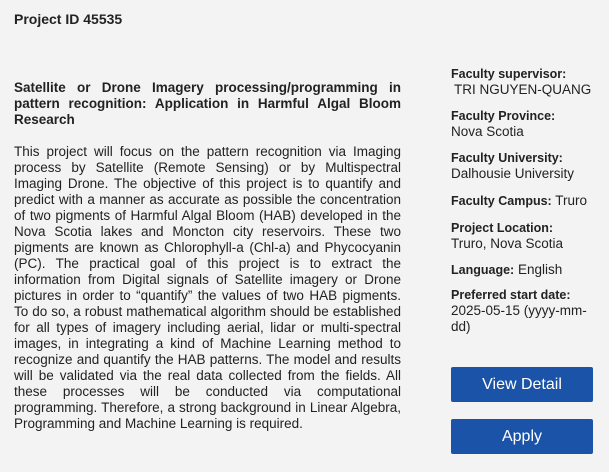  I want to click on project-location-field: Project Location: Truro, Nova Scotia, so click(523, 236).